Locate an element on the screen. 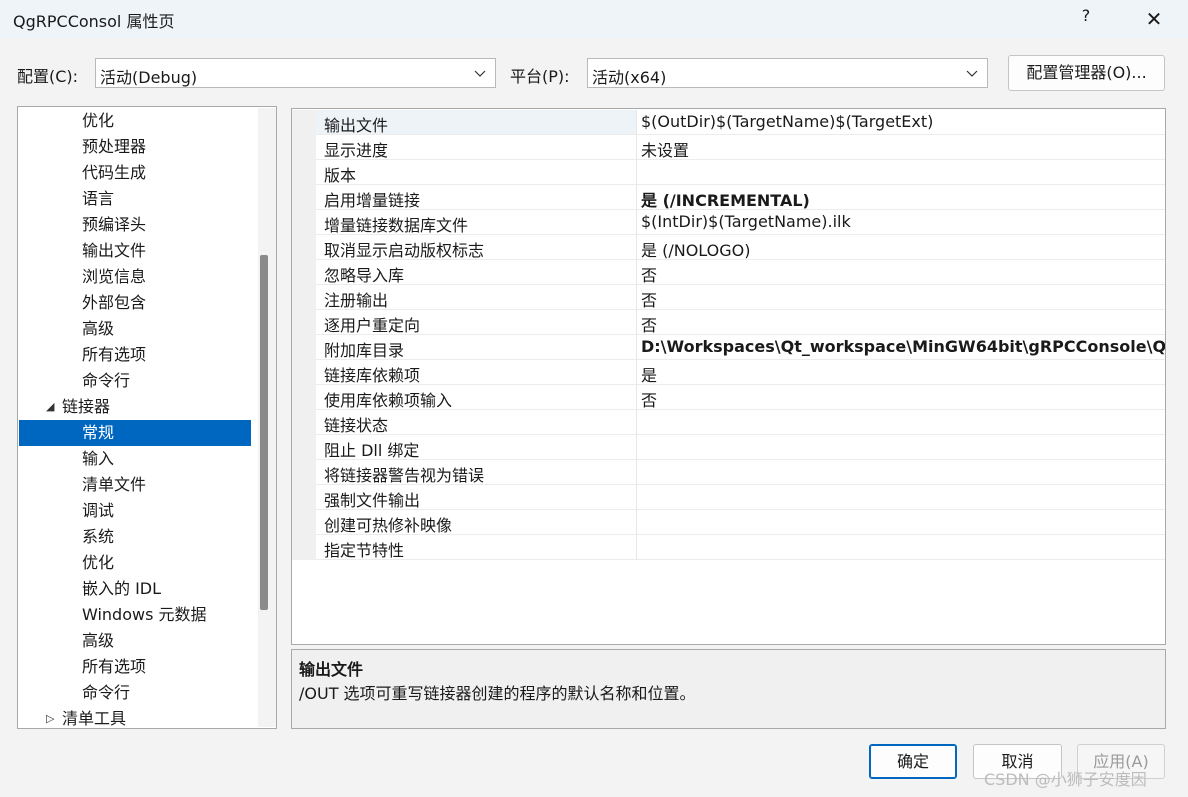 This screenshot has width=1188, height=797. tree-item-label: 代码生成 is located at coordinates (114, 172).